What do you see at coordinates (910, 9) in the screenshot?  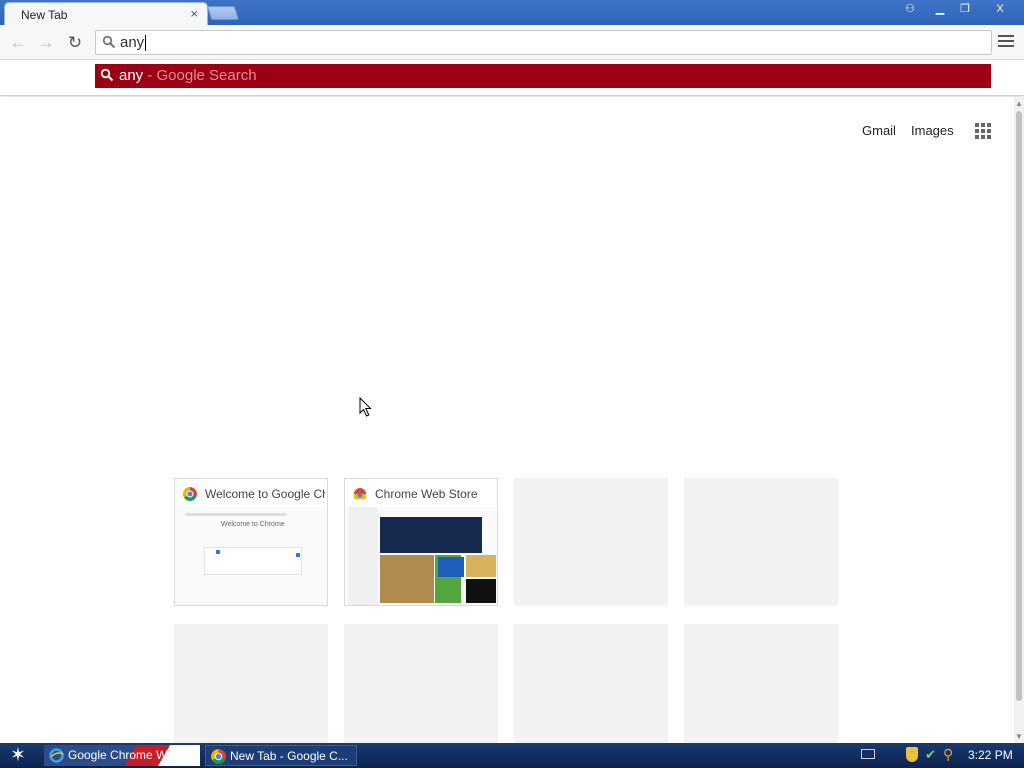 I see `profile-icon: ⚇` at bounding box center [910, 9].